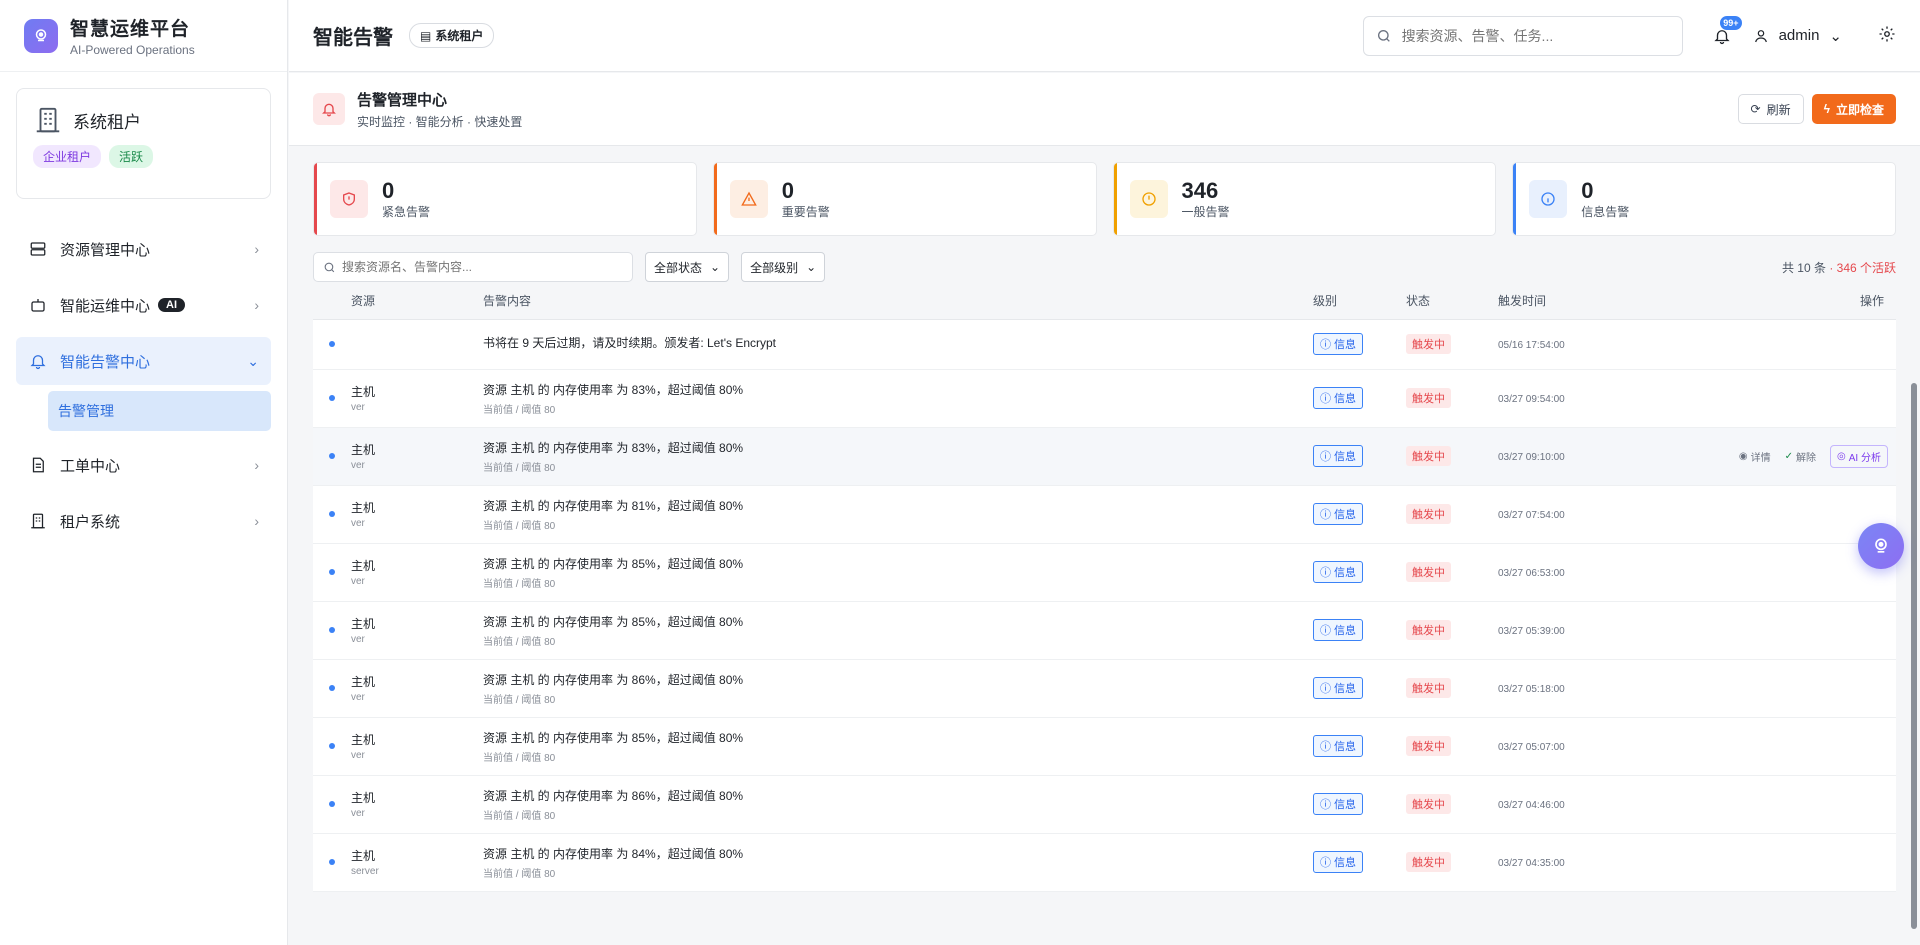  What do you see at coordinates (1304, 199) in the screenshot?
I see `stat-general: 346 一般告警` at bounding box center [1304, 199].